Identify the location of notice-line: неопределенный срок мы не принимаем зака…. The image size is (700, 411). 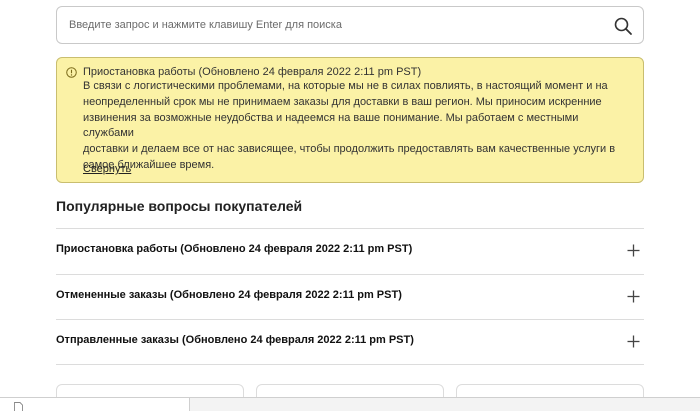
(342, 101).